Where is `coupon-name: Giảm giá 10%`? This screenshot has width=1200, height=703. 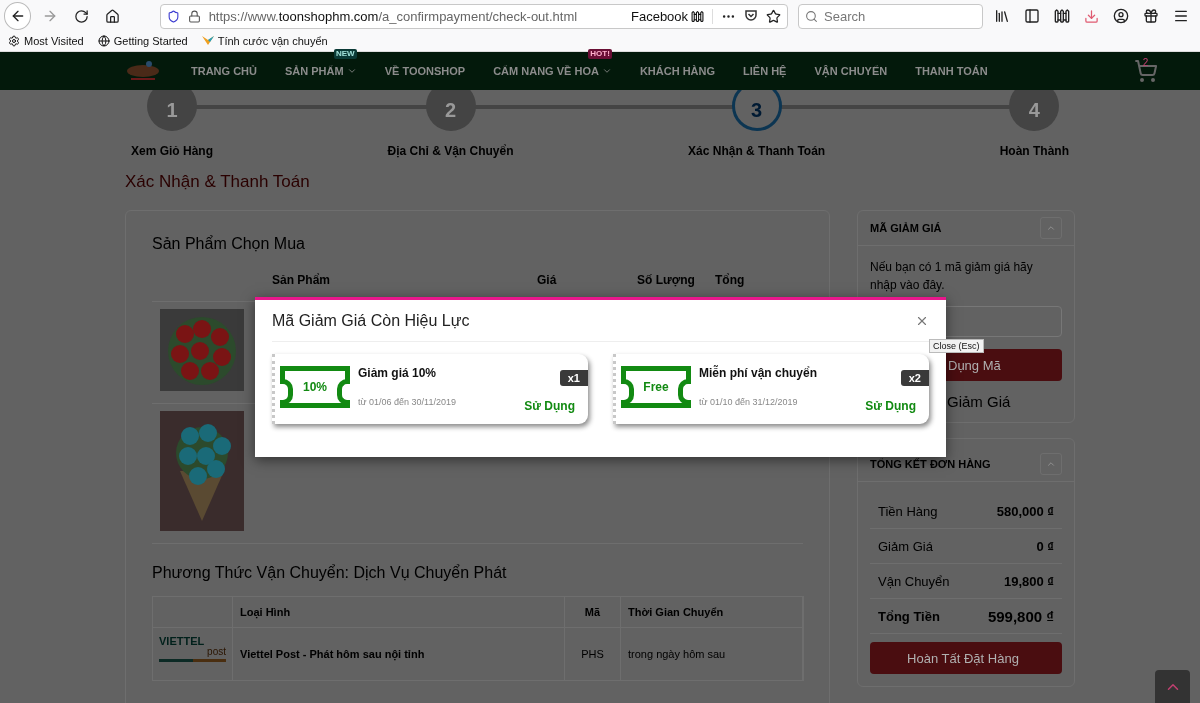
coupon-name: Giảm giá 10% is located at coordinates (398, 373).